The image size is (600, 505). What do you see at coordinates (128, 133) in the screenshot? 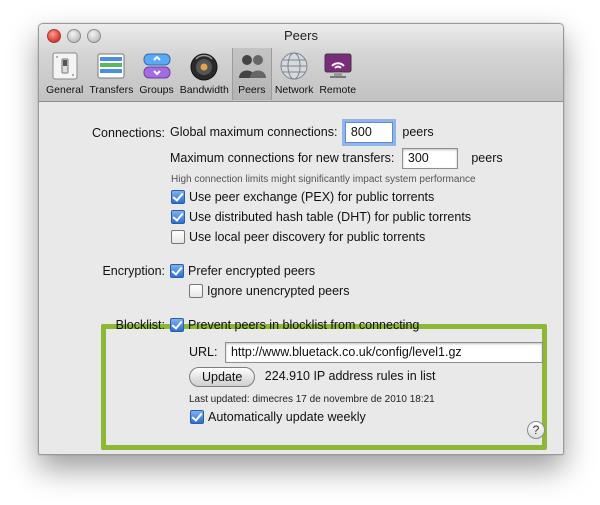
I see `connections-section-label: Connections:` at bounding box center [128, 133].